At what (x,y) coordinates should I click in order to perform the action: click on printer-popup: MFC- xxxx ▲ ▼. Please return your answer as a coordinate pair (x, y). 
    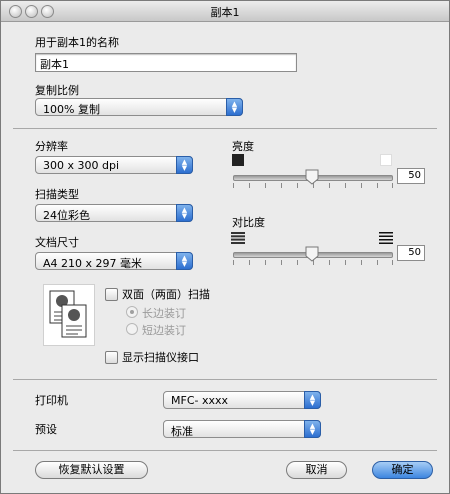
    Looking at the image, I should click on (242, 400).